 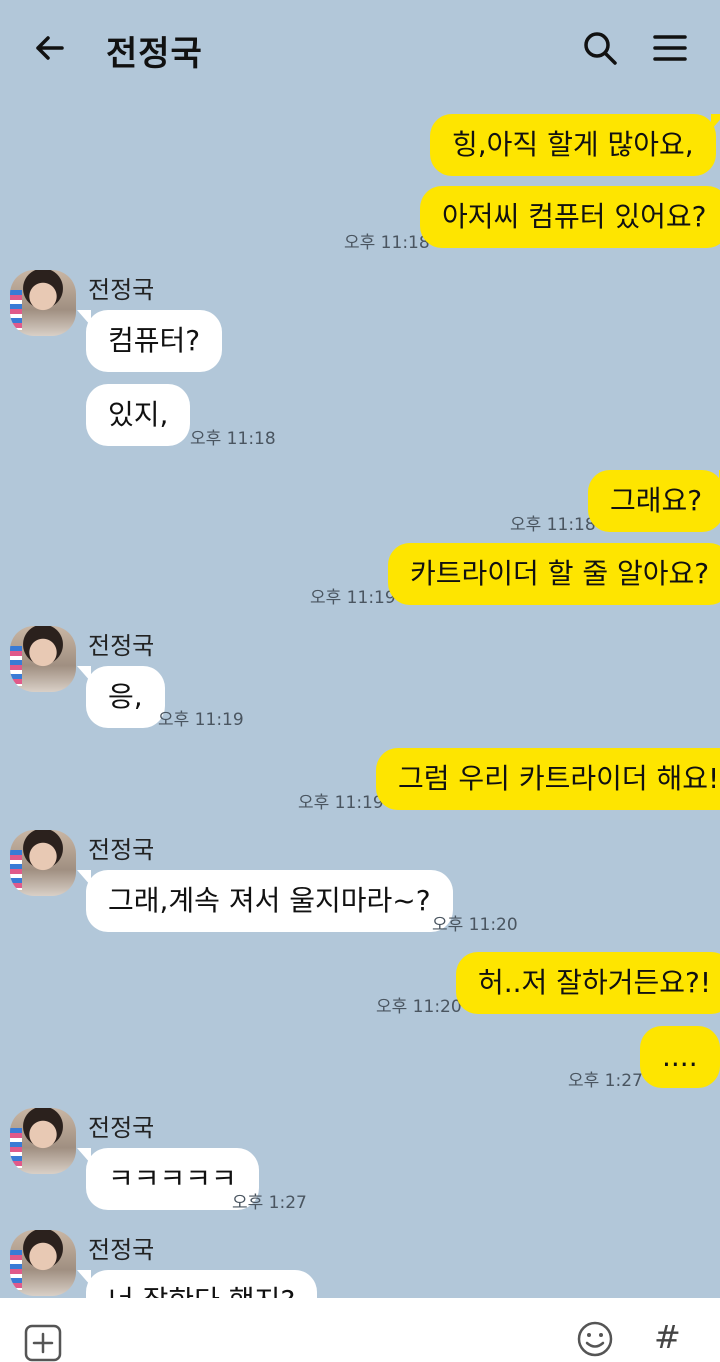 I want to click on back-button, so click(x=50, y=48).